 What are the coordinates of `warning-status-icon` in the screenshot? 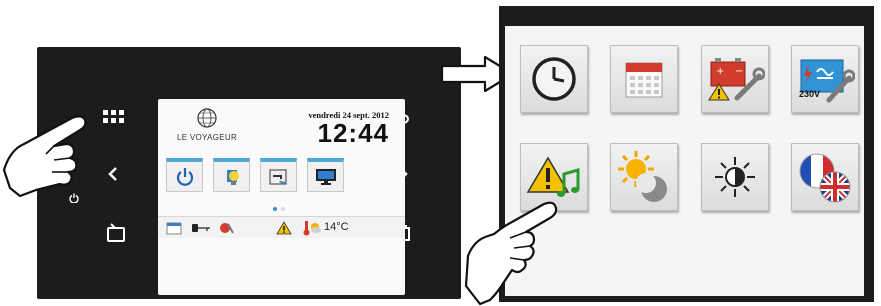 It's located at (284, 228).